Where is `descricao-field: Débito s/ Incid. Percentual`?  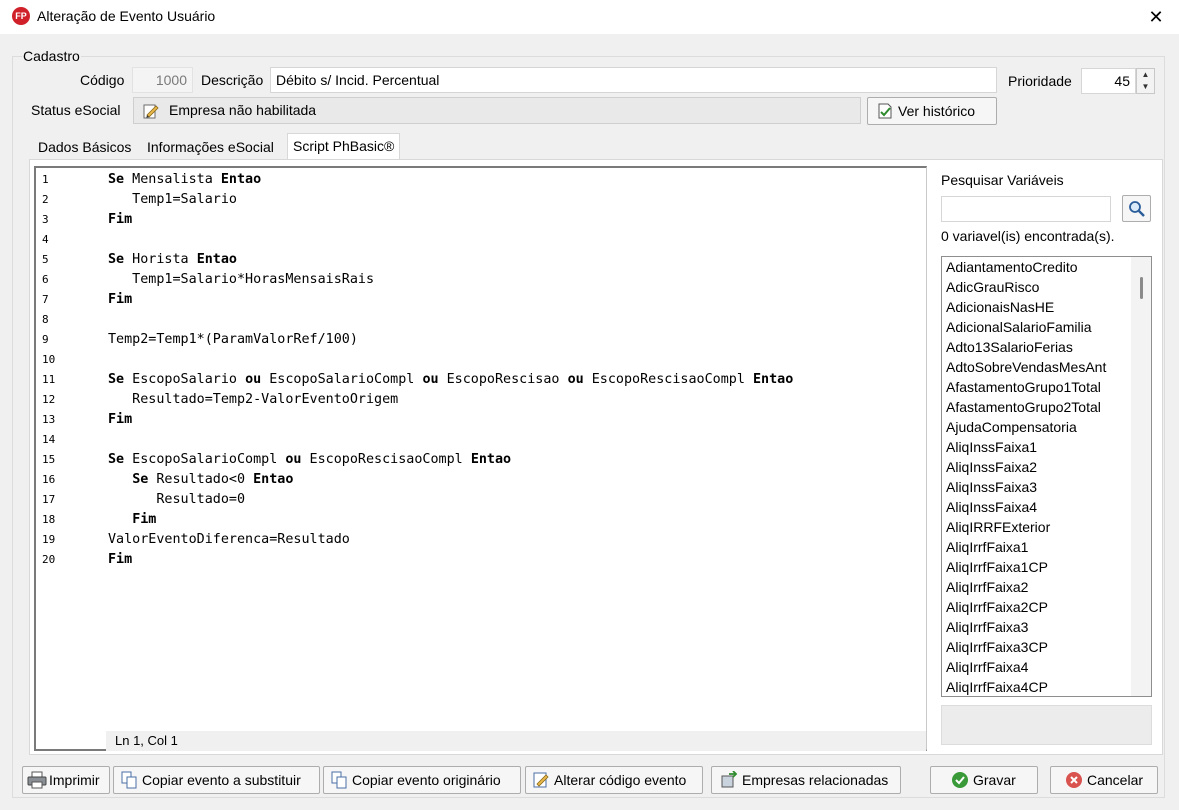 descricao-field: Débito s/ Incid. Percentual is located at coordinates (633, 80).